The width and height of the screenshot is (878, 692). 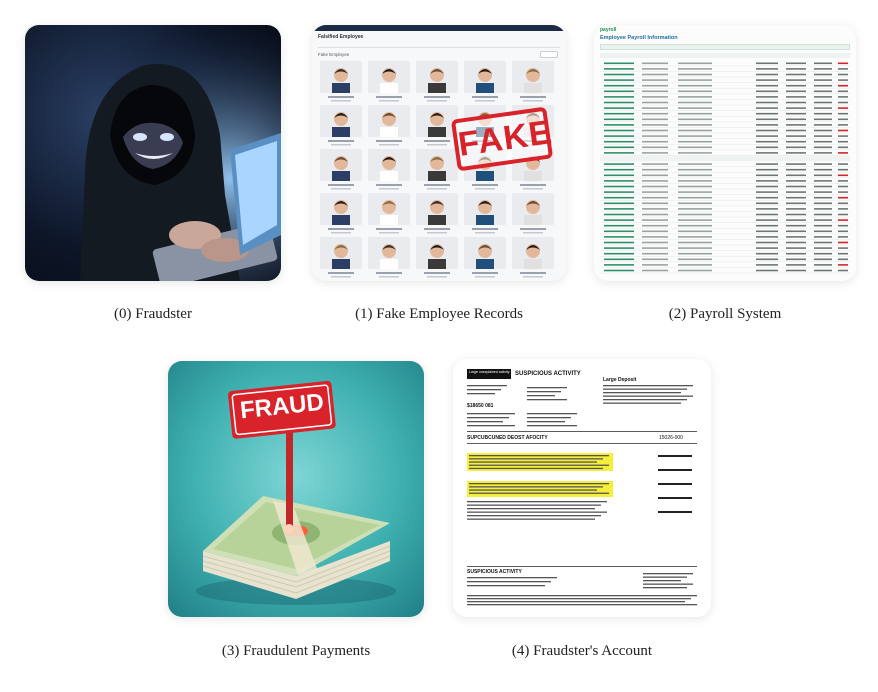 I want to click on caption-fraudulent-payments: (3) Fraudulent Payments, so click(x=296, y=651).